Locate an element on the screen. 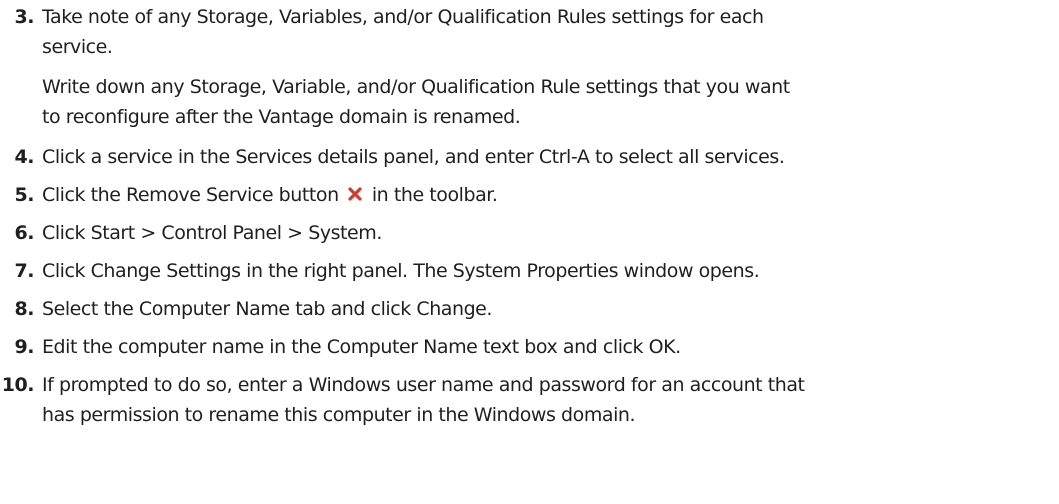 Image resolution: width=1059 pixels, height=504 pixels. remove-service-icon is located at coordinates (355, 194).